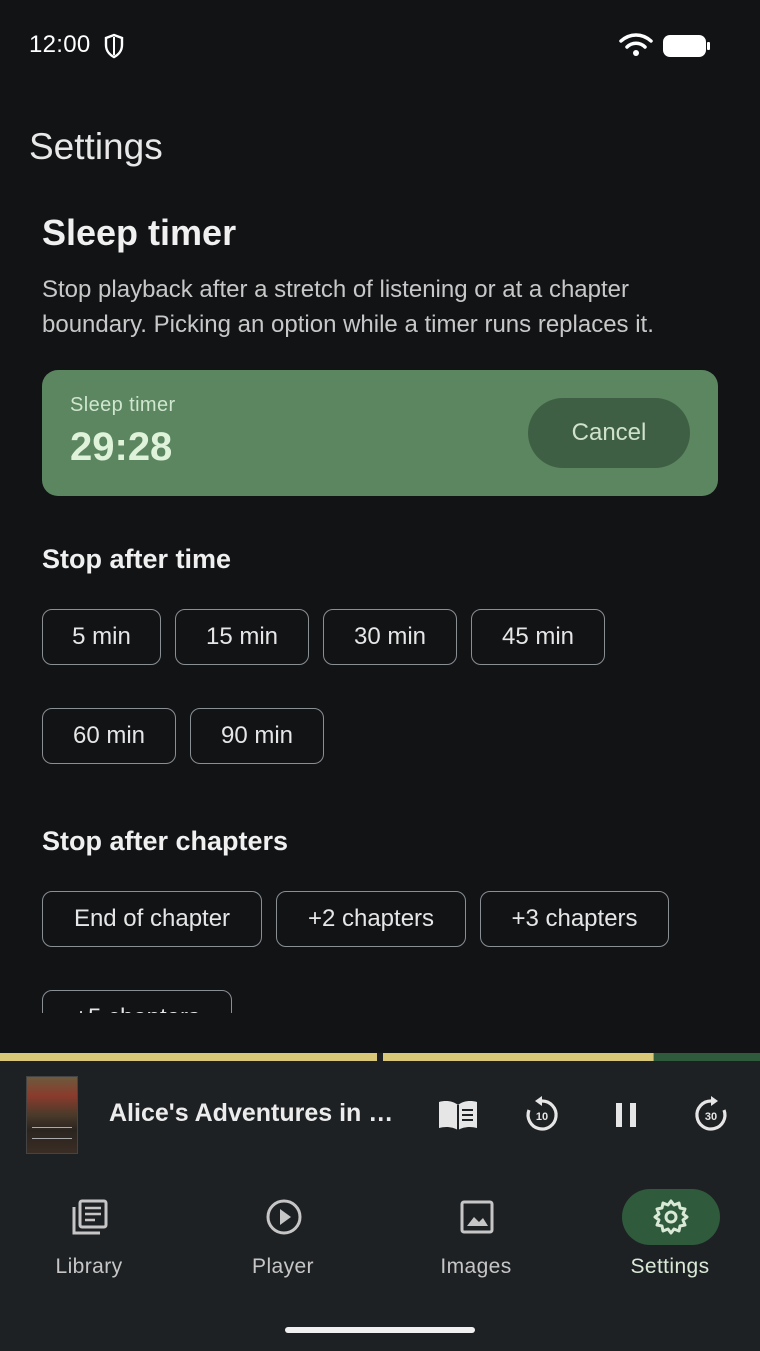  I want to click on shield-icon, so click(114, 46).